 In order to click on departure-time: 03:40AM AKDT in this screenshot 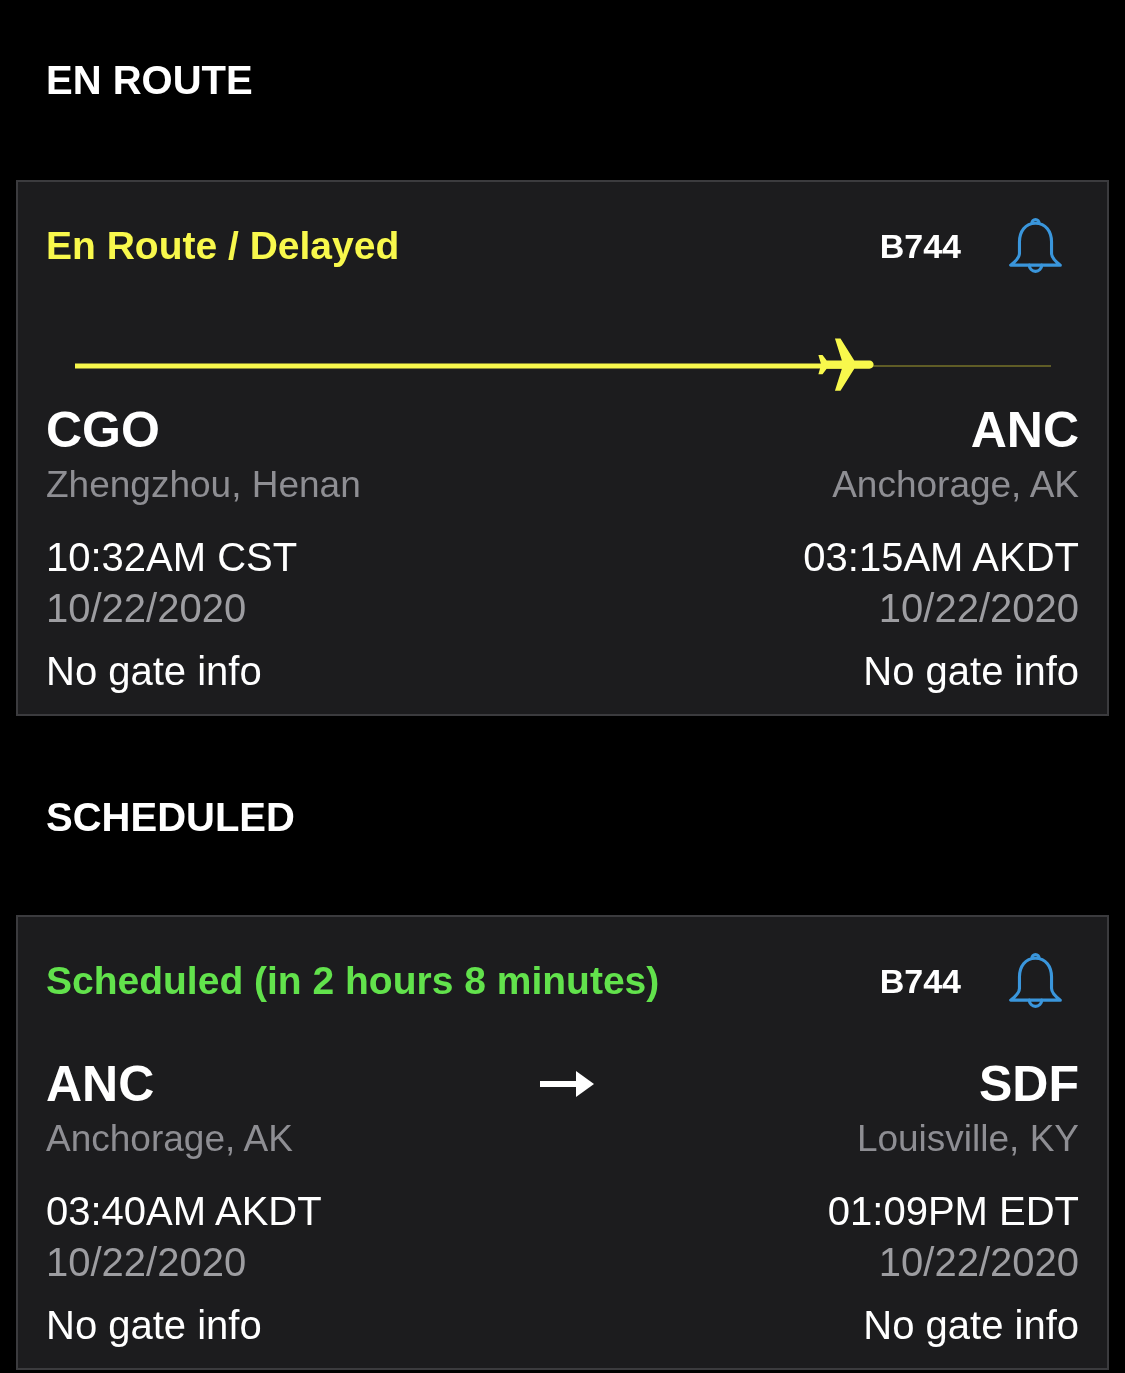, I will do `click(184, 1211)`.